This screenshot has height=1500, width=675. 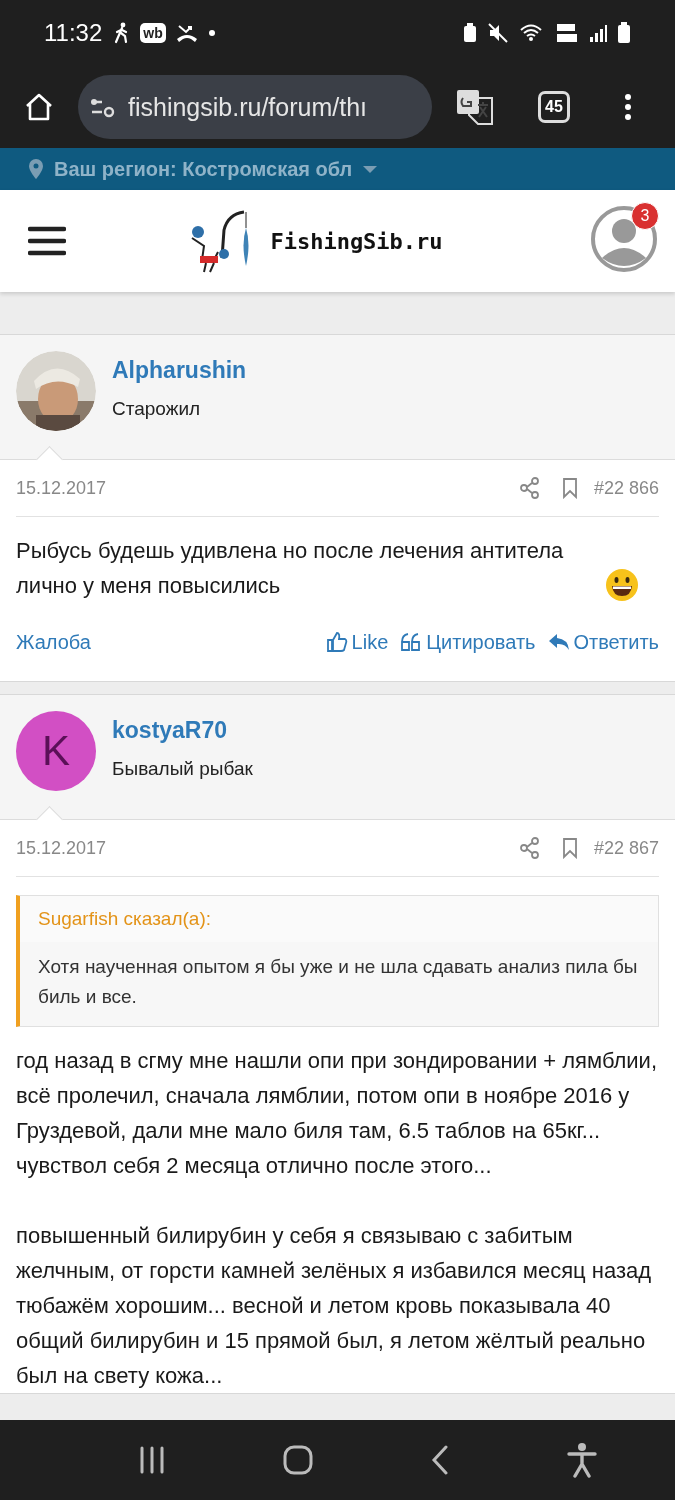 What do you see at coordinates (558, 642) in the screenshot?
I see `reply-arrow-icon` at bounding box center [558, 642].